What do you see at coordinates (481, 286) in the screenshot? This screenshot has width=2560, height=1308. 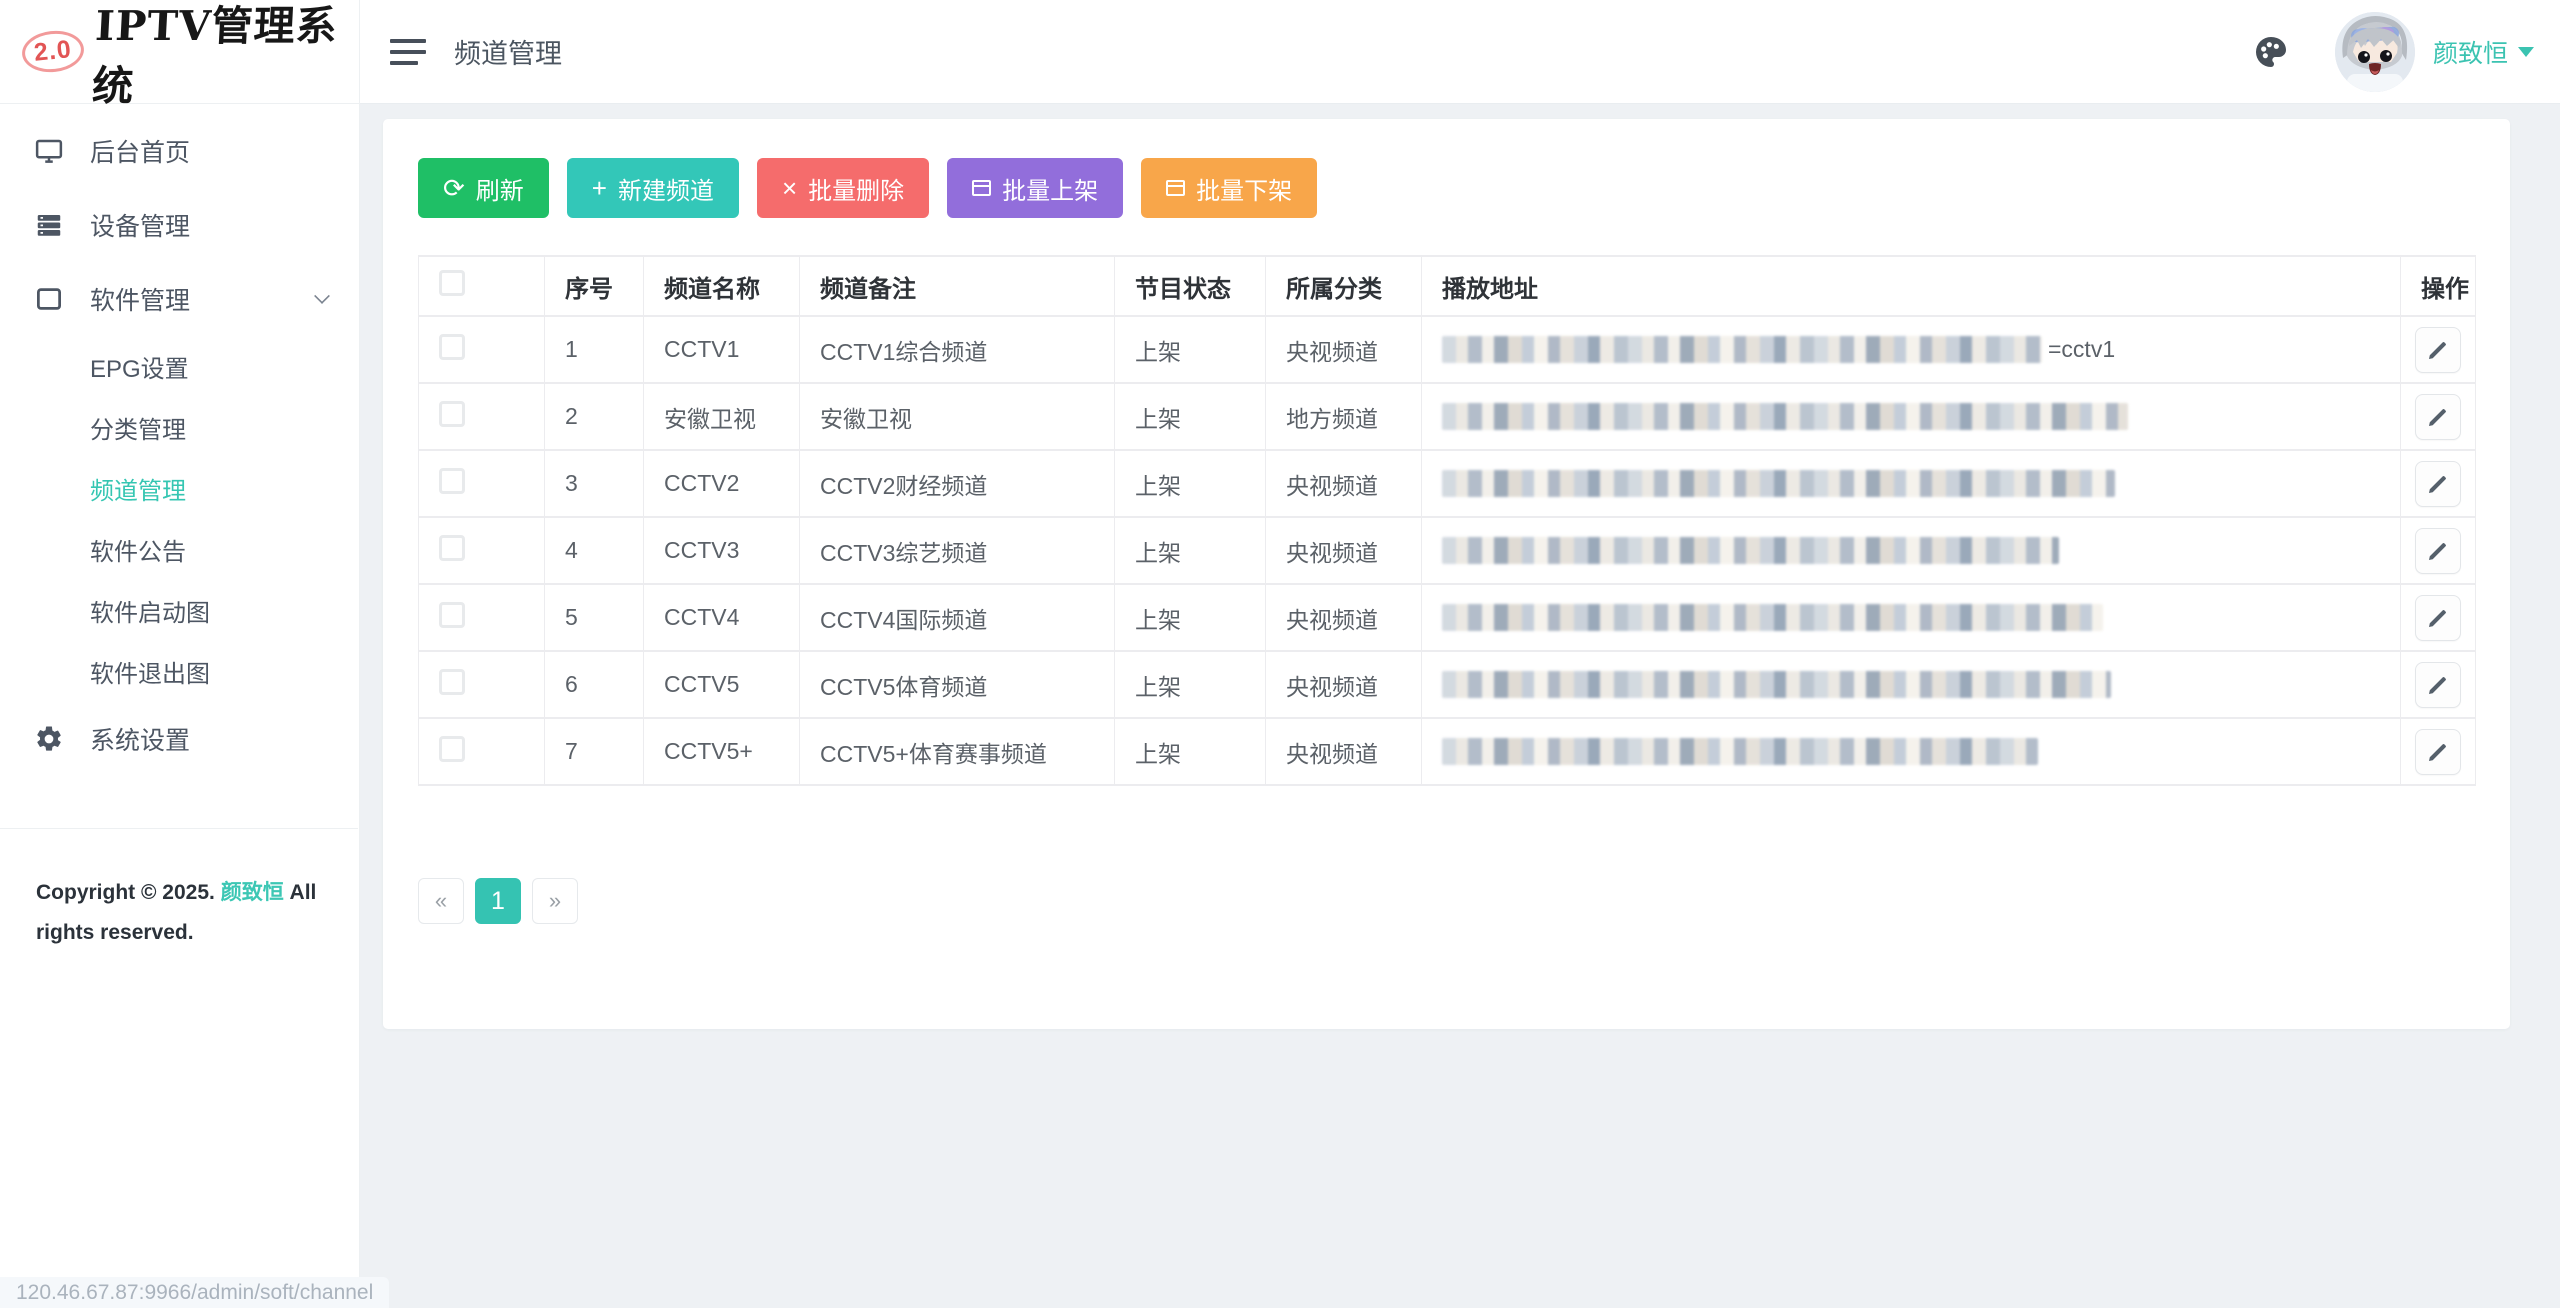 I see `column-header` at bounding box center [481, 286].